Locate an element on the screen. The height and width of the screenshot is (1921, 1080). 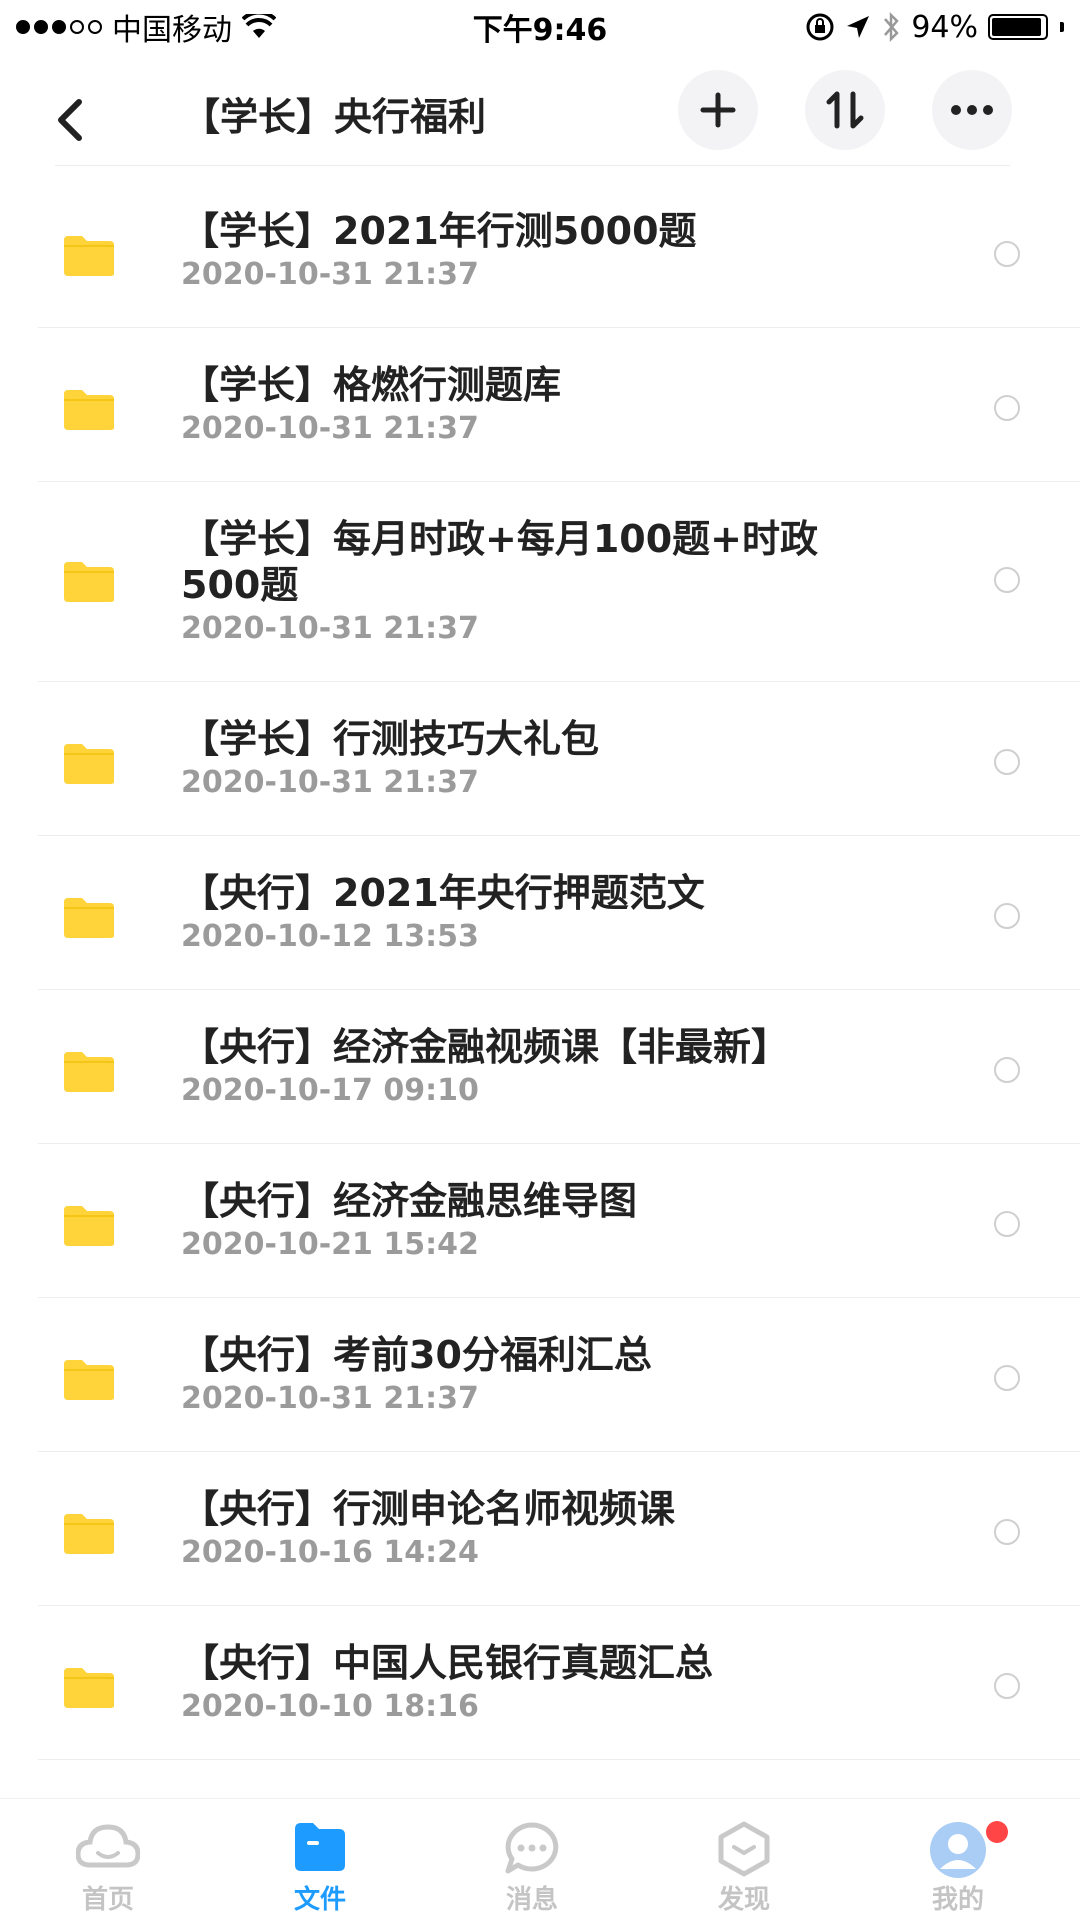
tab-messages: 消息 is located at coordinates (532, 1860).